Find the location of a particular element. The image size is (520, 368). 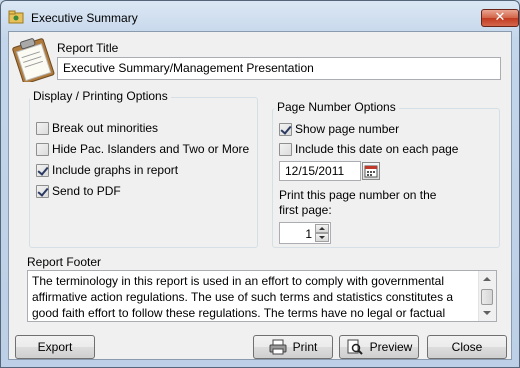

close-icon: ✕ is located at coordinates (500, 17).